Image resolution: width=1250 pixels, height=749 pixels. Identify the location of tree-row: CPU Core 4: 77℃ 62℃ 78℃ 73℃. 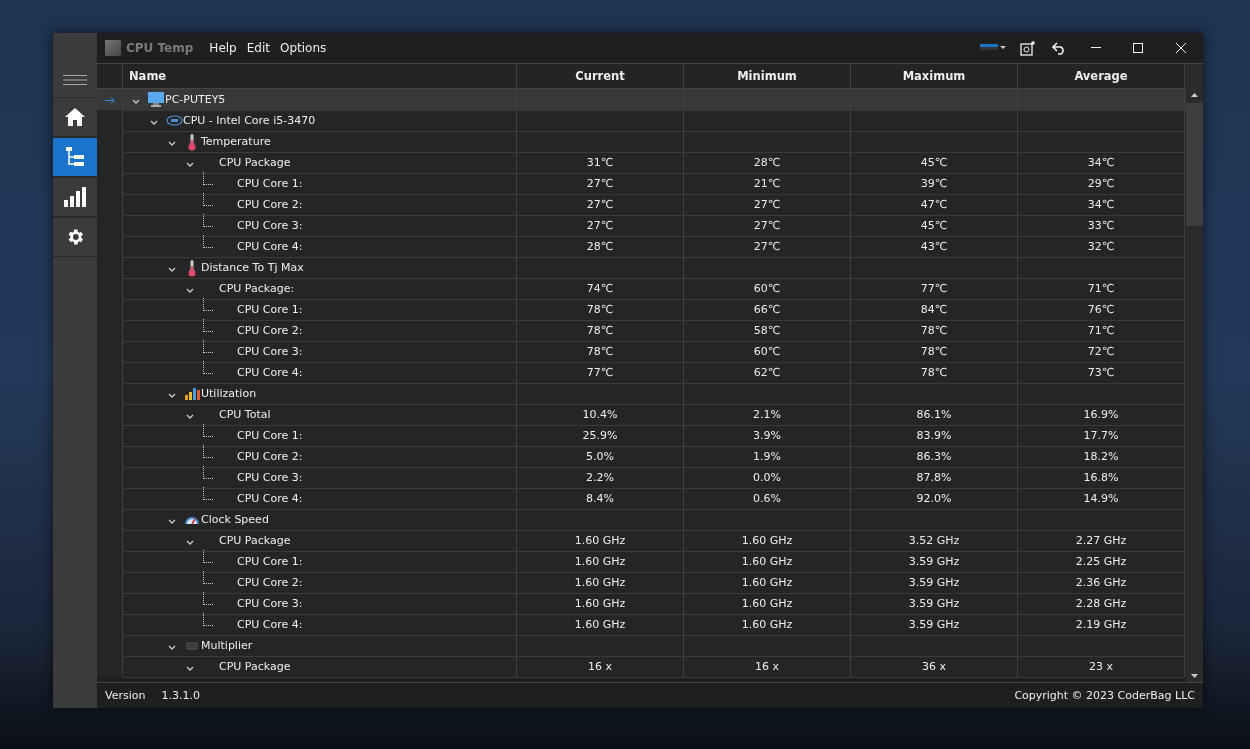
(641, 372).